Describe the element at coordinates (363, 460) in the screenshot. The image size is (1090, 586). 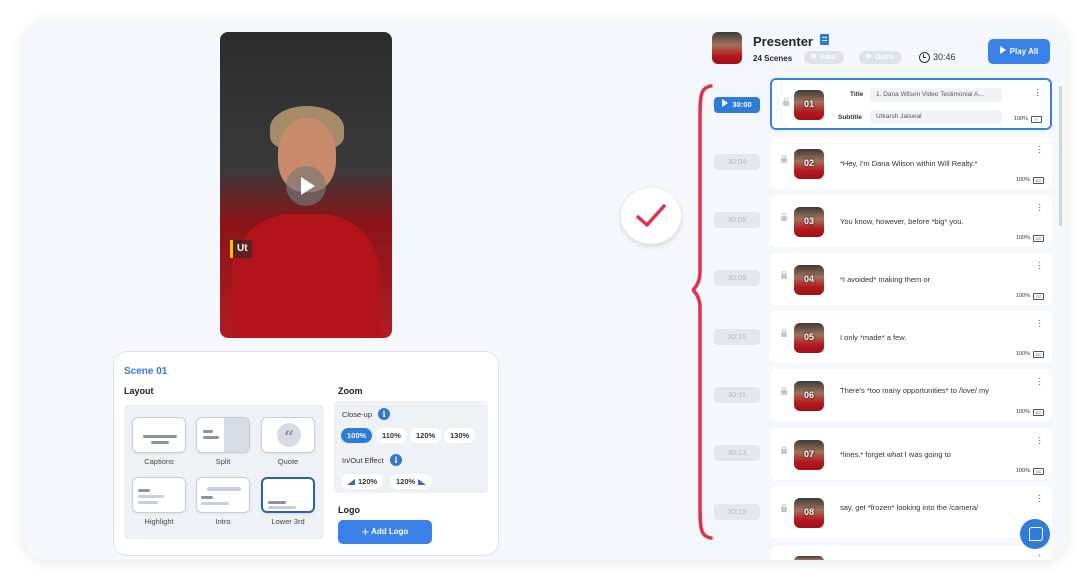
I see `inout-label: In/Out Effect` at that location.